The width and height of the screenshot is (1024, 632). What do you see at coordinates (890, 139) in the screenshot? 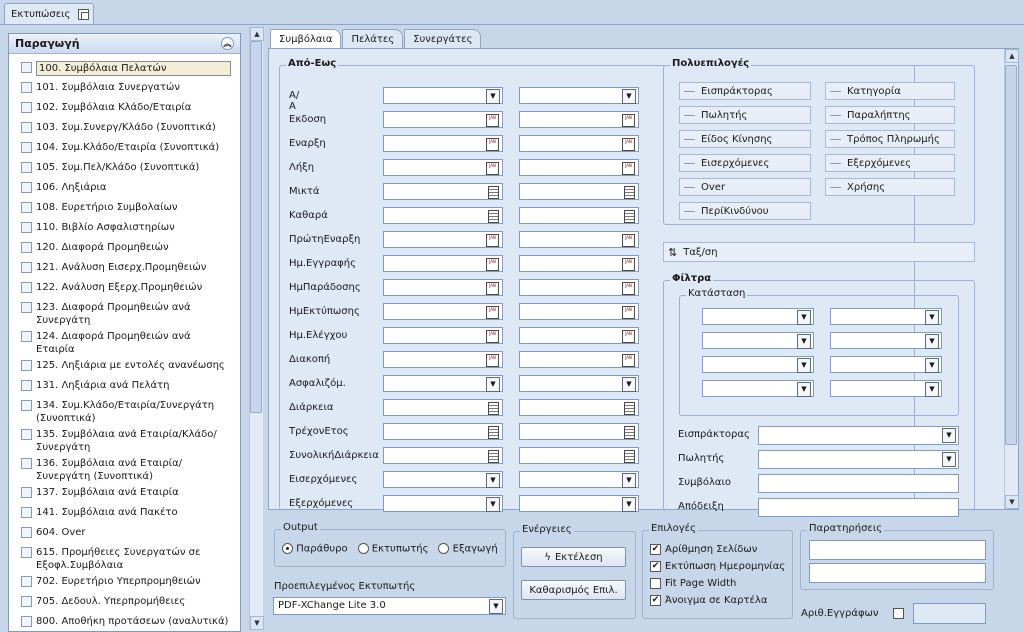
I see `multiselect-toggle: Τρόπος Πληρωμής` at bounding box center [890, 139].